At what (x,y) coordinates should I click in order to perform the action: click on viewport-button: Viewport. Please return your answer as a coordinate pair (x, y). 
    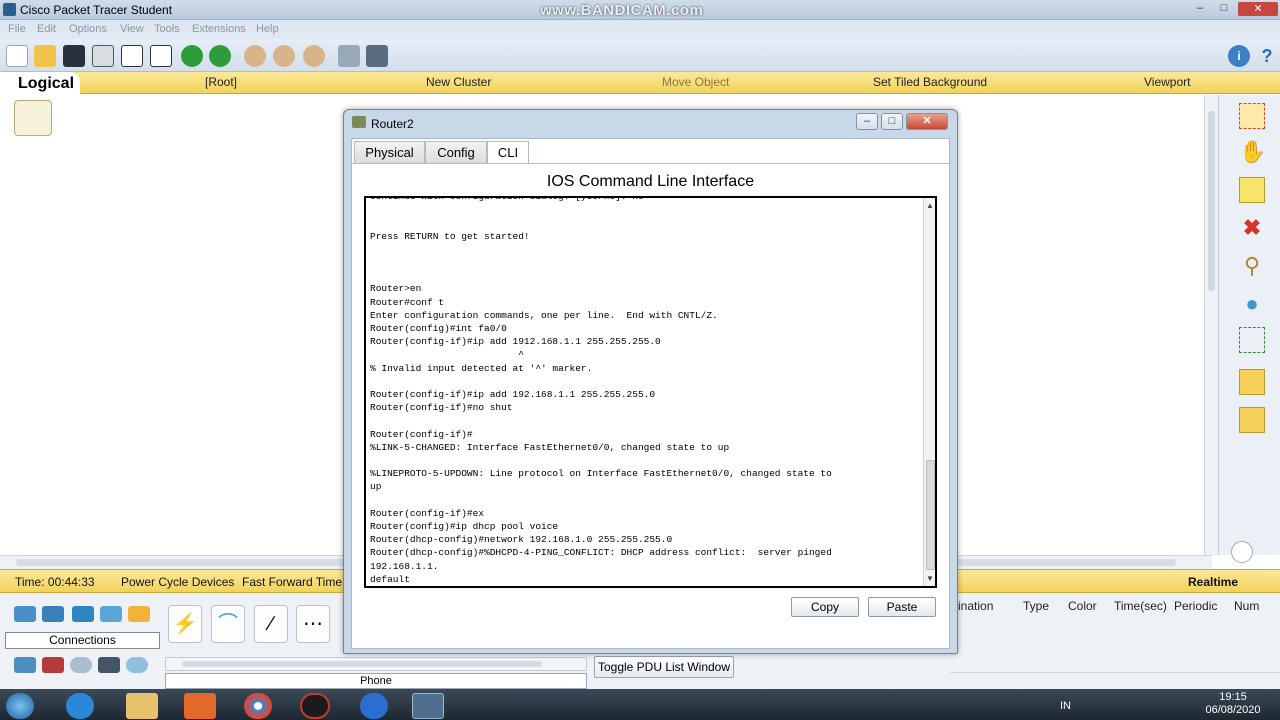
    Looking at the image, I should click on (1167, 82).